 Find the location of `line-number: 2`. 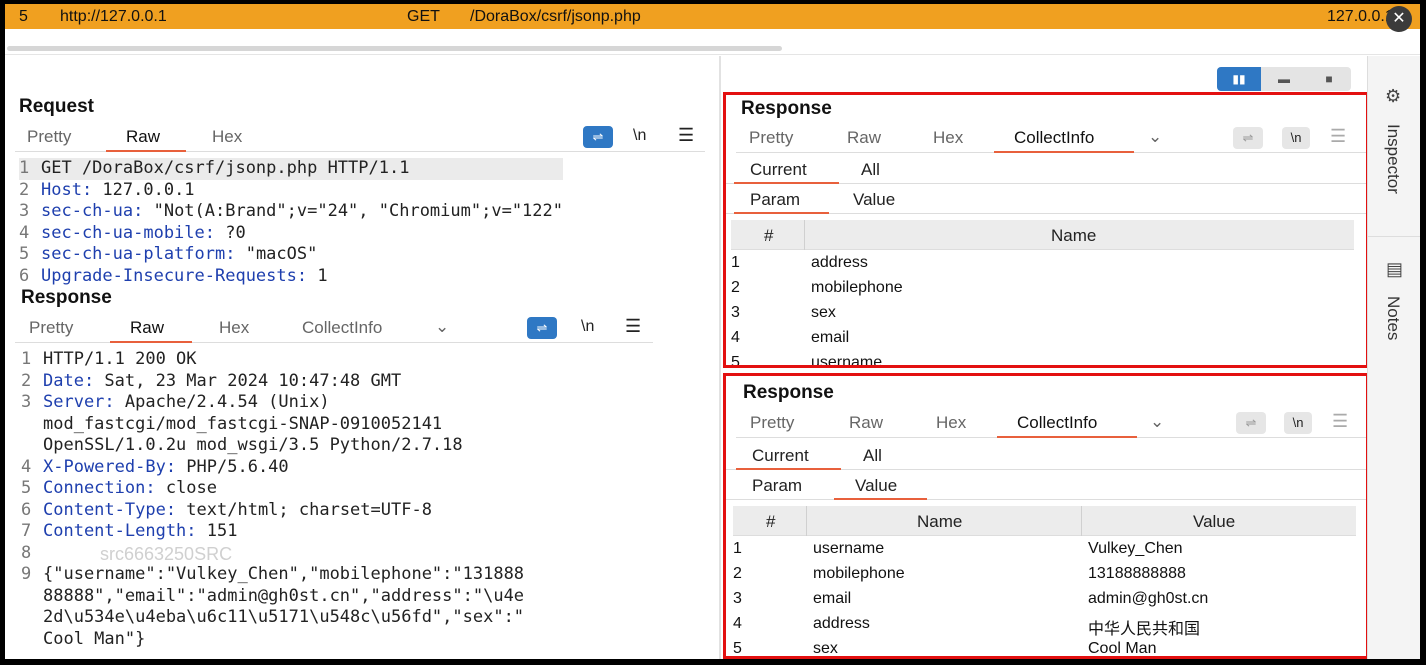

line-number: 2 is located at coordinates (24, 189).